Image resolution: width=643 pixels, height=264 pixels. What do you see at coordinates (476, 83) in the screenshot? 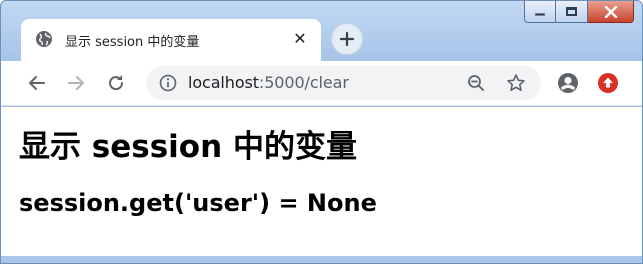
I see `zoom-out-icon` at bounding box center [476, 83].